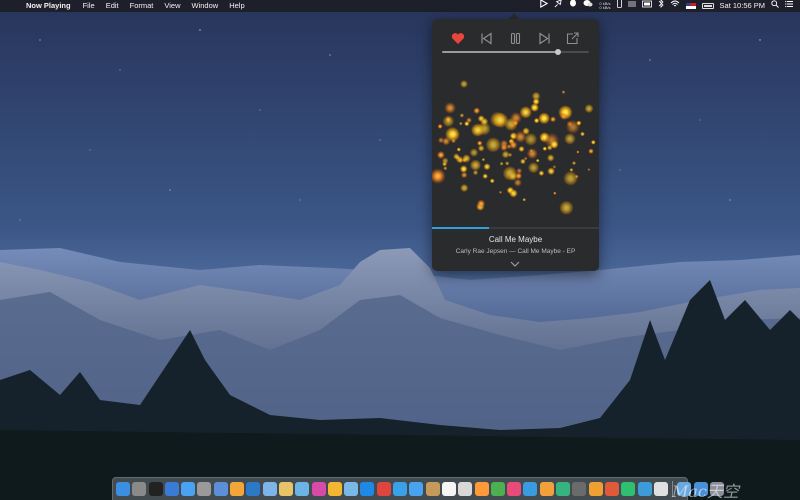 This screenshot has width=800, height=500. Describe the element at coordinates (775, 6) in the screenshot. I see `spotlight-search-icon` at that location.